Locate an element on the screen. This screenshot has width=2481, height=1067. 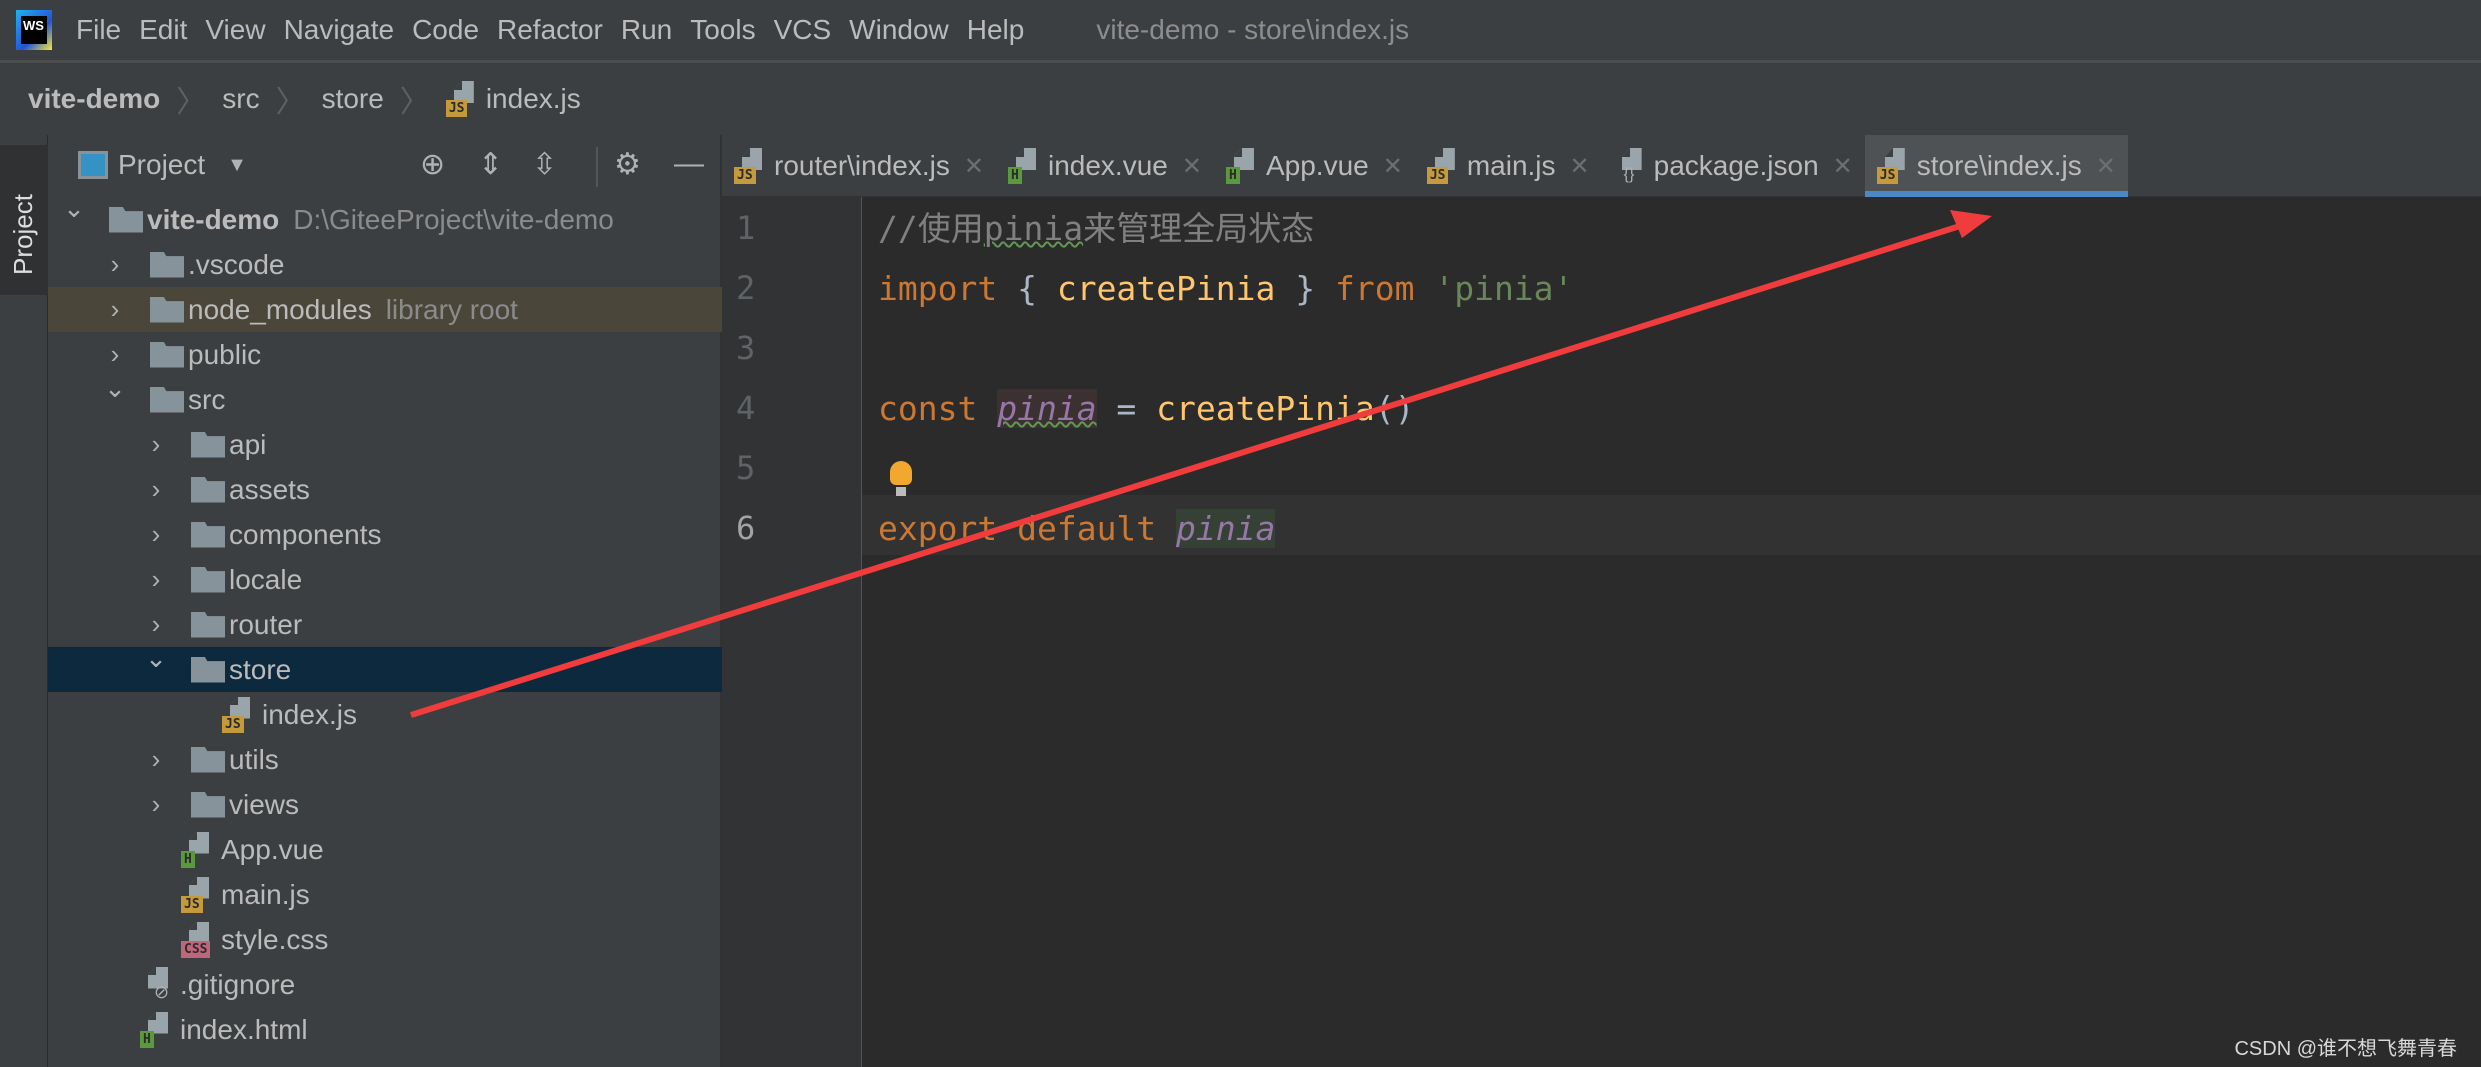
code-token: pinia is located at coordinates (1033, 228).